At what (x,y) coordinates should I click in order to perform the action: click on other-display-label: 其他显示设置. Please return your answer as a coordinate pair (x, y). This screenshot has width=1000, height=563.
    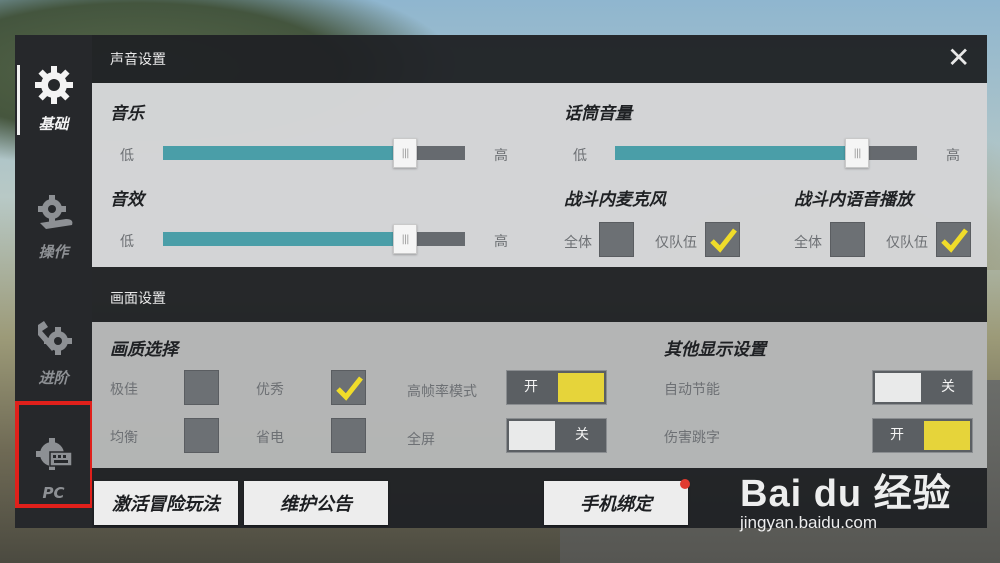
    Looking at the image, I should click on (715, 350).